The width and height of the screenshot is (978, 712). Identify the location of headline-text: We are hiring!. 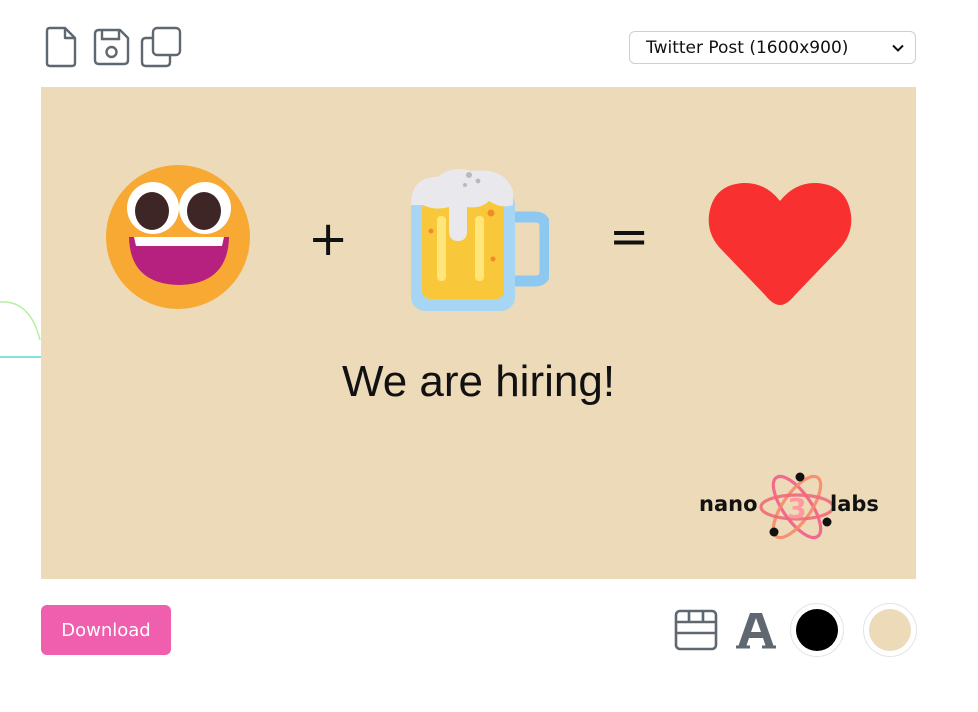
(478, 381).